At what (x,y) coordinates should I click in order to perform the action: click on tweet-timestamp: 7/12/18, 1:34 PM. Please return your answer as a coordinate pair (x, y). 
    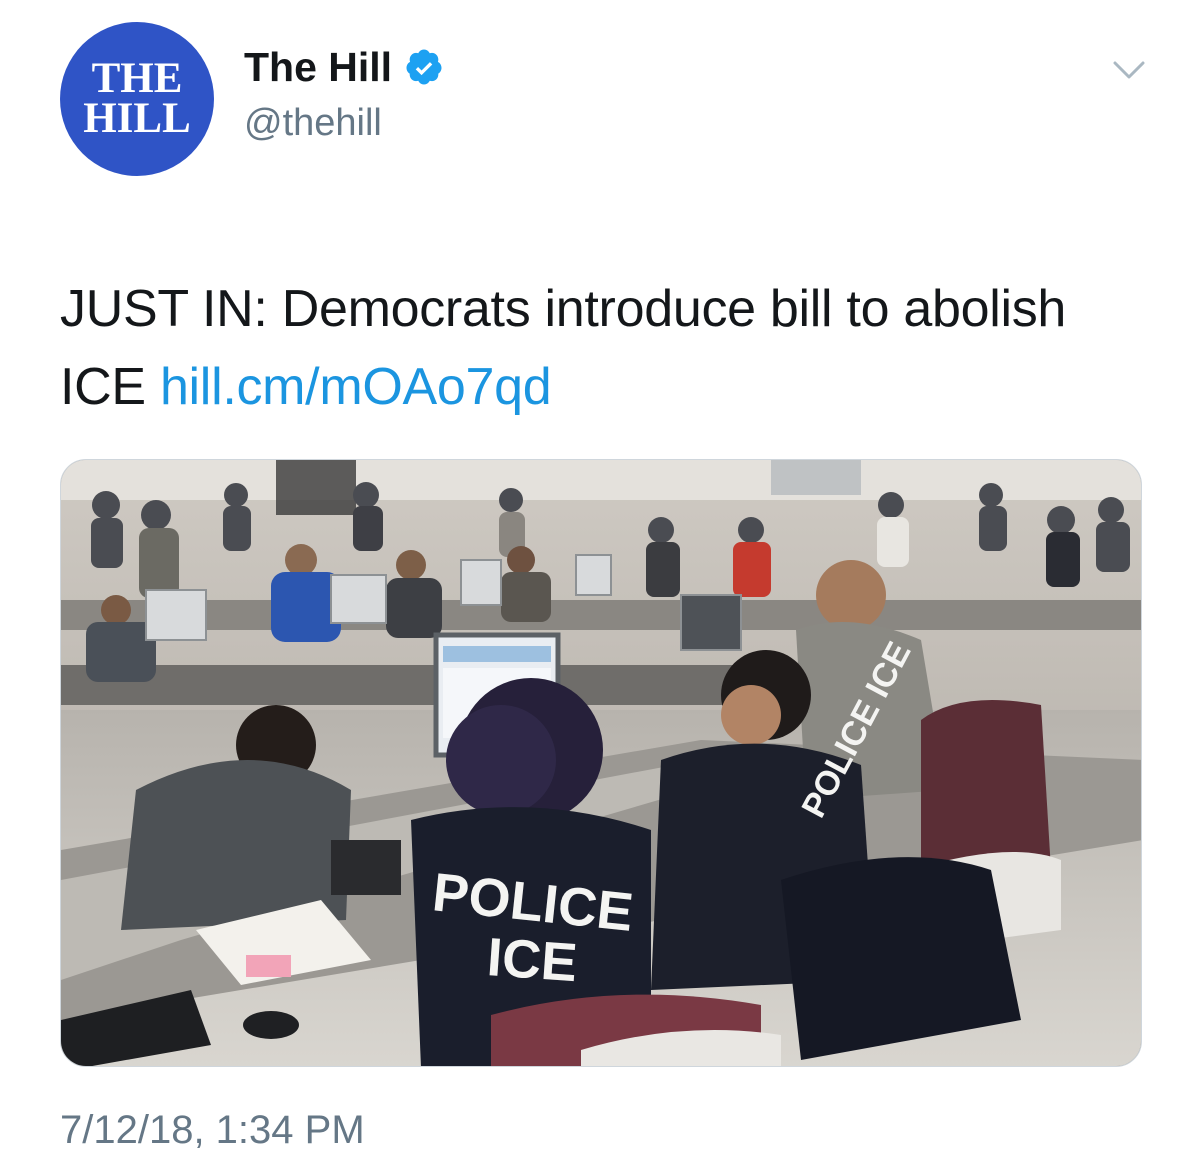
    Looking at the image, I should click on (212, 1130).